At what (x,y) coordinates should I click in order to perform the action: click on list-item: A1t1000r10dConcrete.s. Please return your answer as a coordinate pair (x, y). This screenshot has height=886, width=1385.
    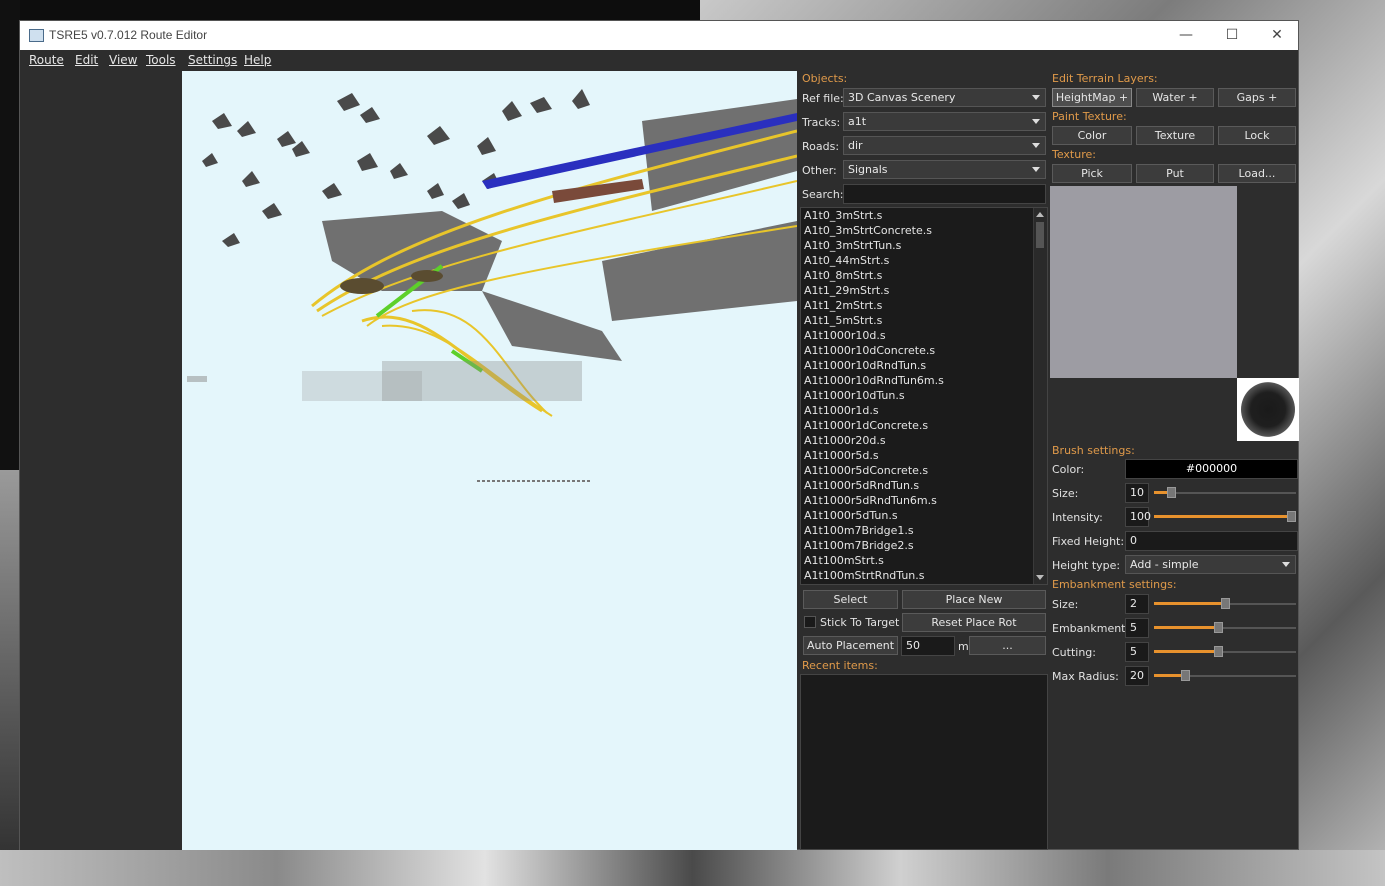
    Looking at the image, I should click on (925, 350).